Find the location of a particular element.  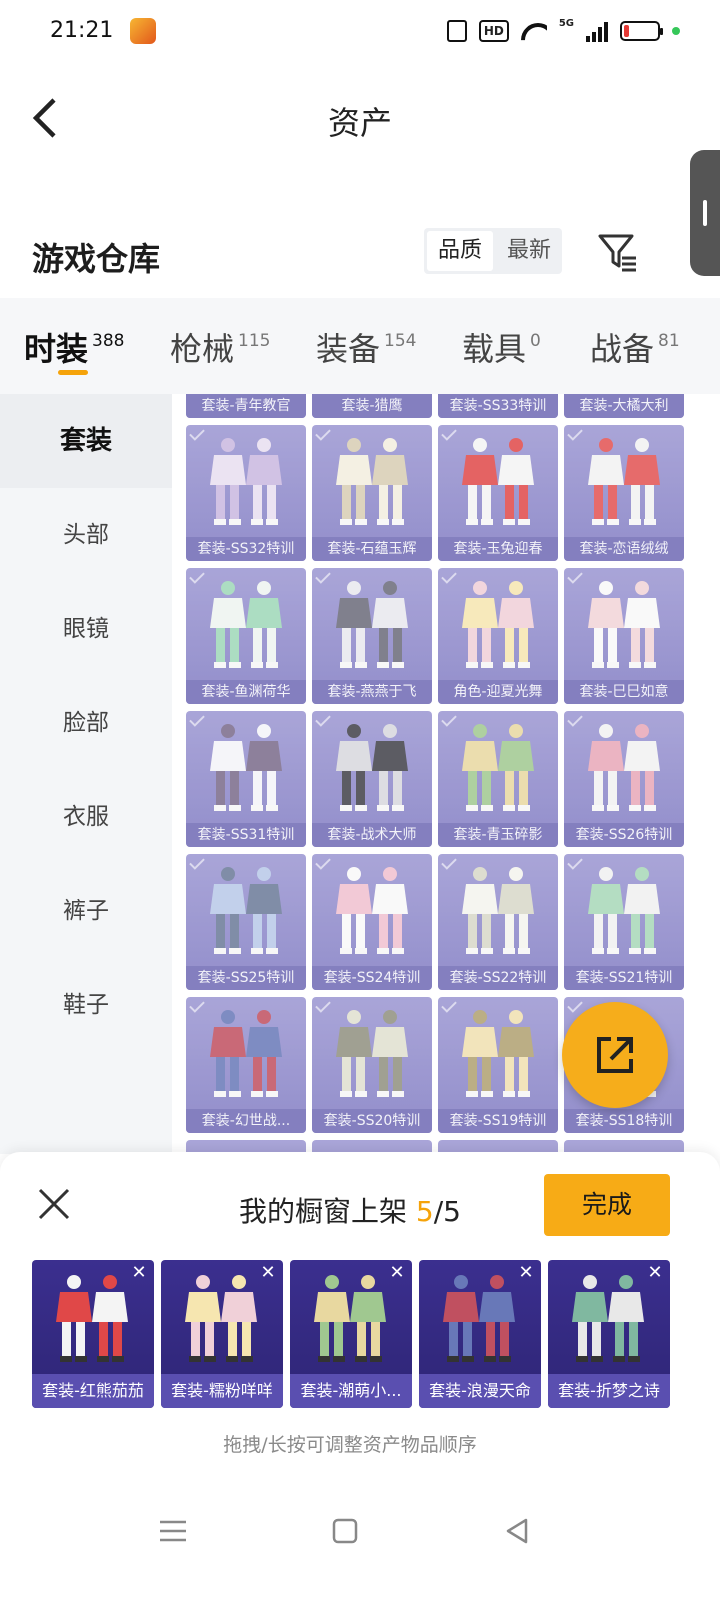

vibrate-icon is located at coordinates (456, 31).